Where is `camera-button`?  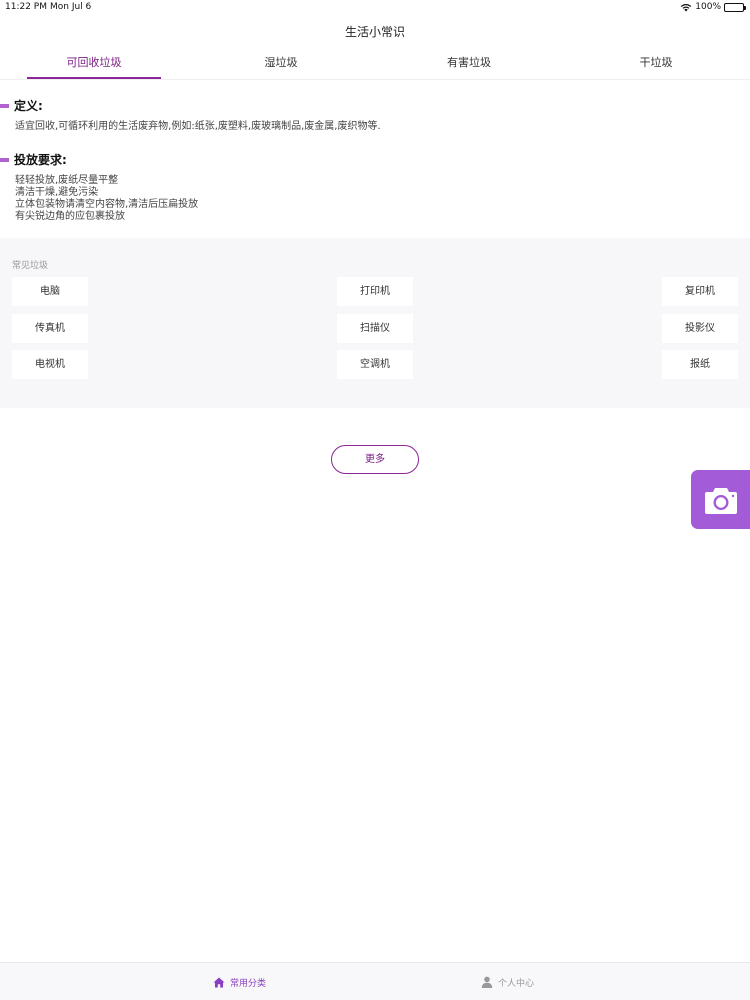 camera-button is located at coordinates (720, 499).